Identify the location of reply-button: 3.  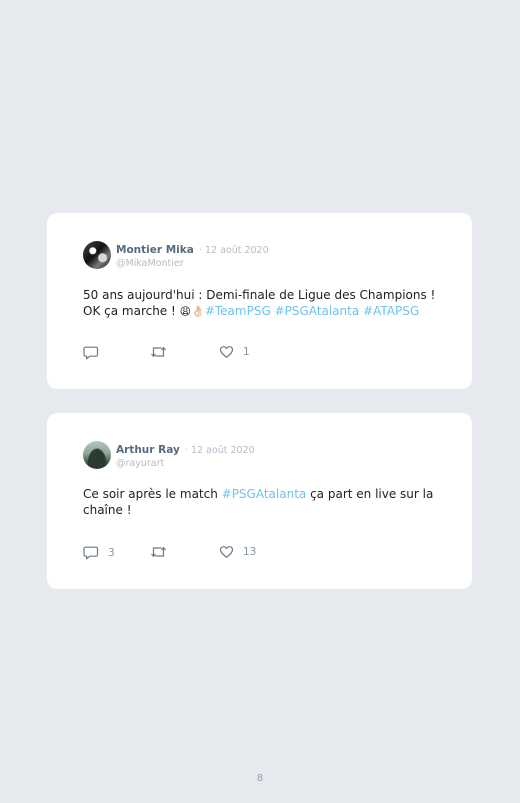
(99, 552).